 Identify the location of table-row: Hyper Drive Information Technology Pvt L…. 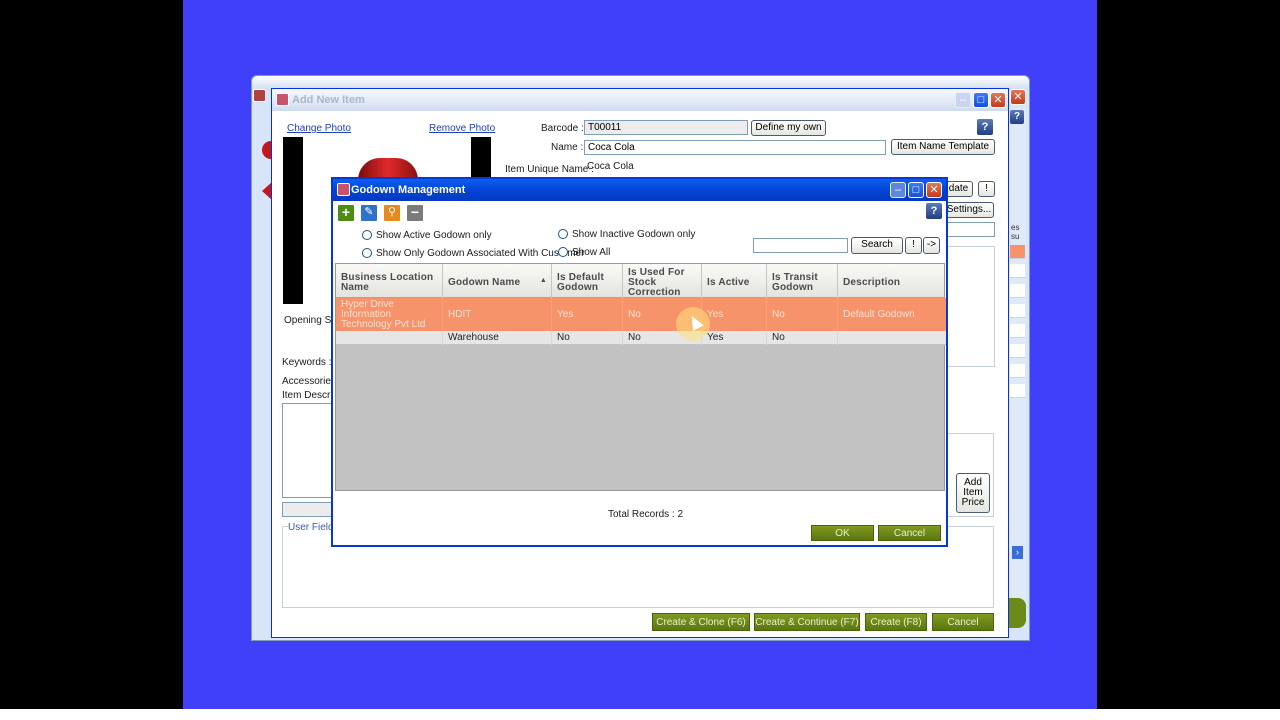
(641, 314).